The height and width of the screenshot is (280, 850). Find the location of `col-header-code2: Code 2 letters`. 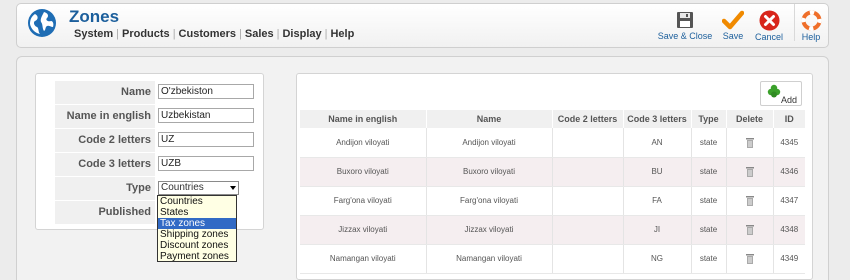

col-header-code2: Code 2 letters is located at coordinates (588, 119).